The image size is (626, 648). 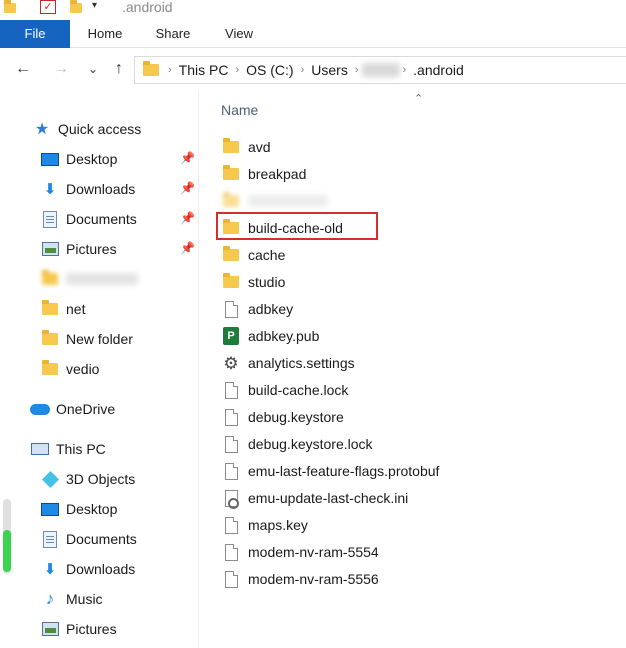 What do you see at coordinates (239, 34) in the screenshot?
I see `tab-view: View` at bounding box center [239, 34].